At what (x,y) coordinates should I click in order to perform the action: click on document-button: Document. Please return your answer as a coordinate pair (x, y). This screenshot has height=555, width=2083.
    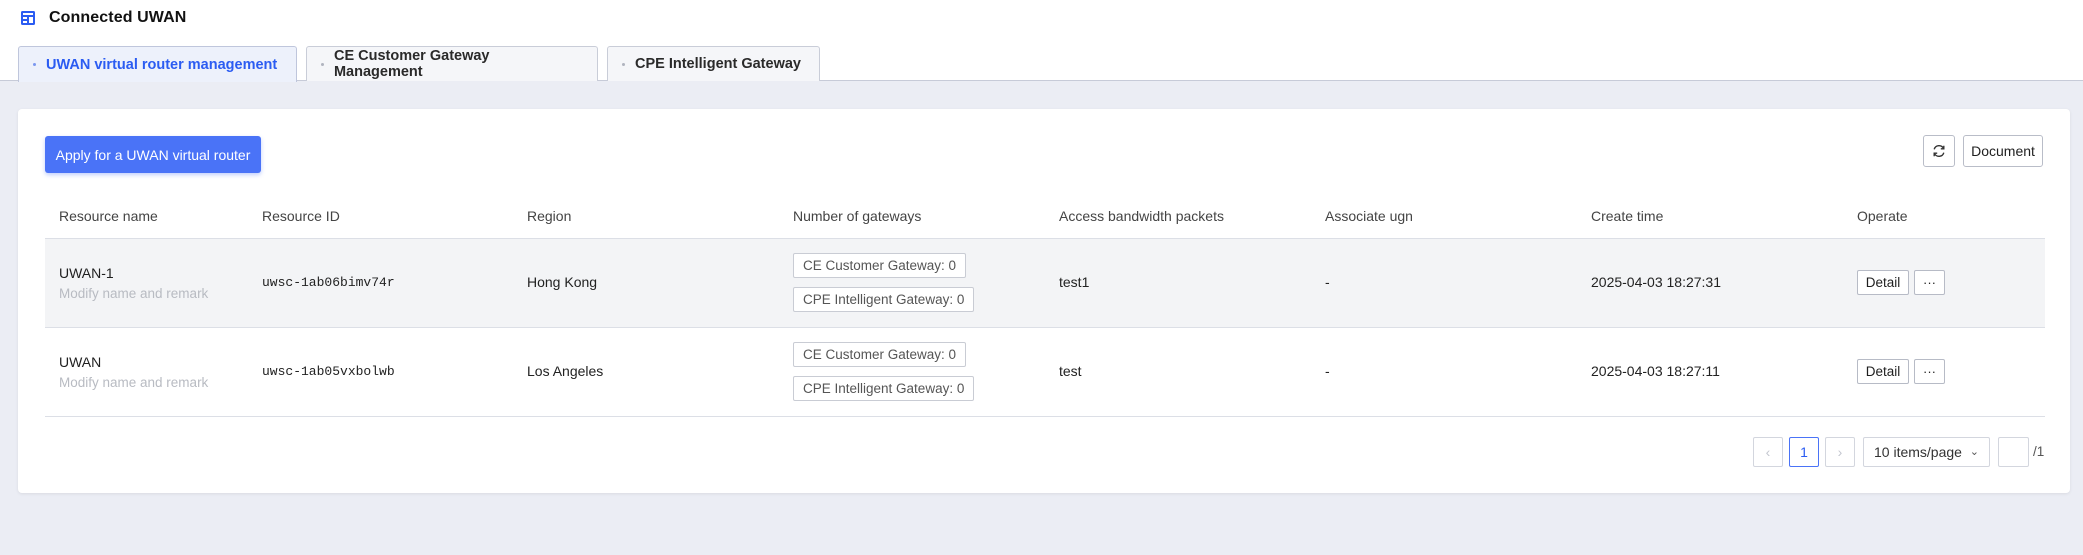
    Looking at the image, I should click on (2003, 151).